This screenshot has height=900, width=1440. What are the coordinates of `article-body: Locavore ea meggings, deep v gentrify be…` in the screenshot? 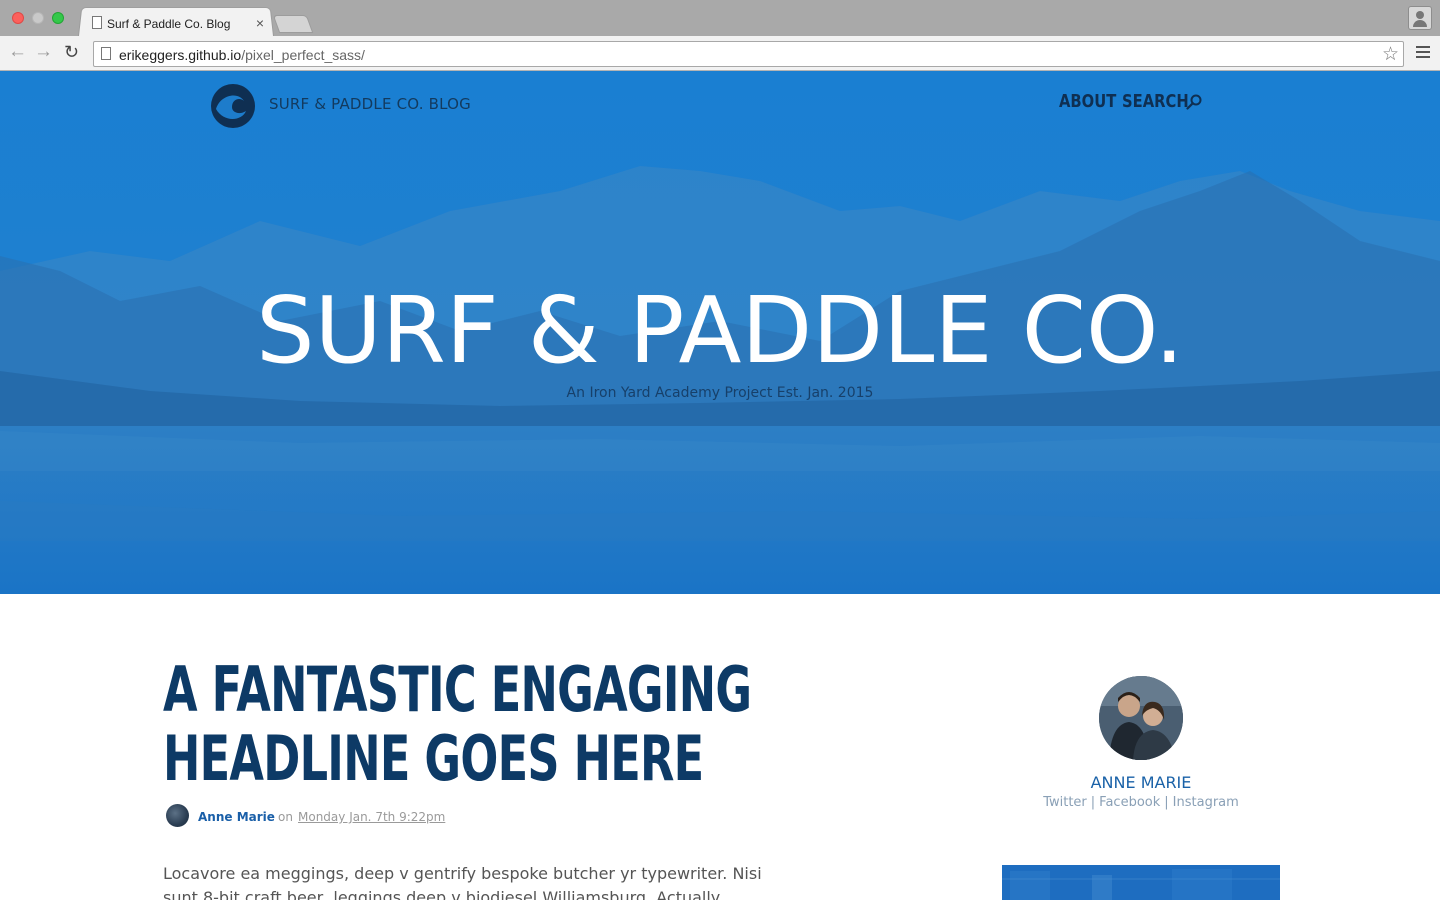 It's located at (462, 882).